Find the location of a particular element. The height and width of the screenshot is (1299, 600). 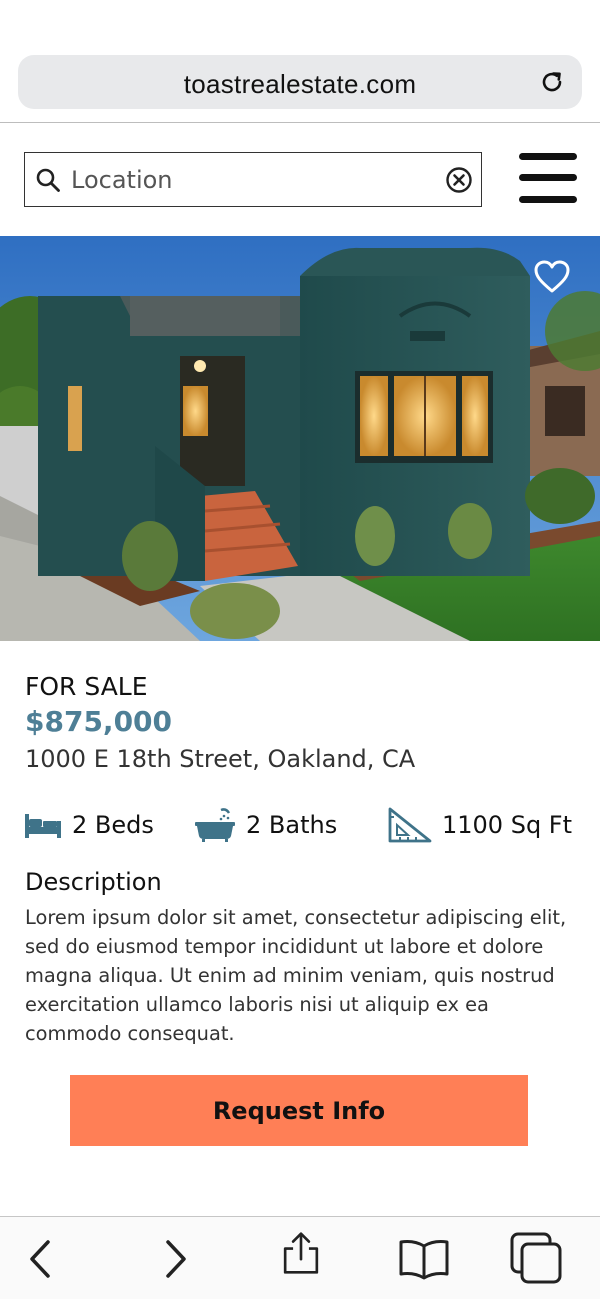

reload-icon is located at coordinates (552, 82).